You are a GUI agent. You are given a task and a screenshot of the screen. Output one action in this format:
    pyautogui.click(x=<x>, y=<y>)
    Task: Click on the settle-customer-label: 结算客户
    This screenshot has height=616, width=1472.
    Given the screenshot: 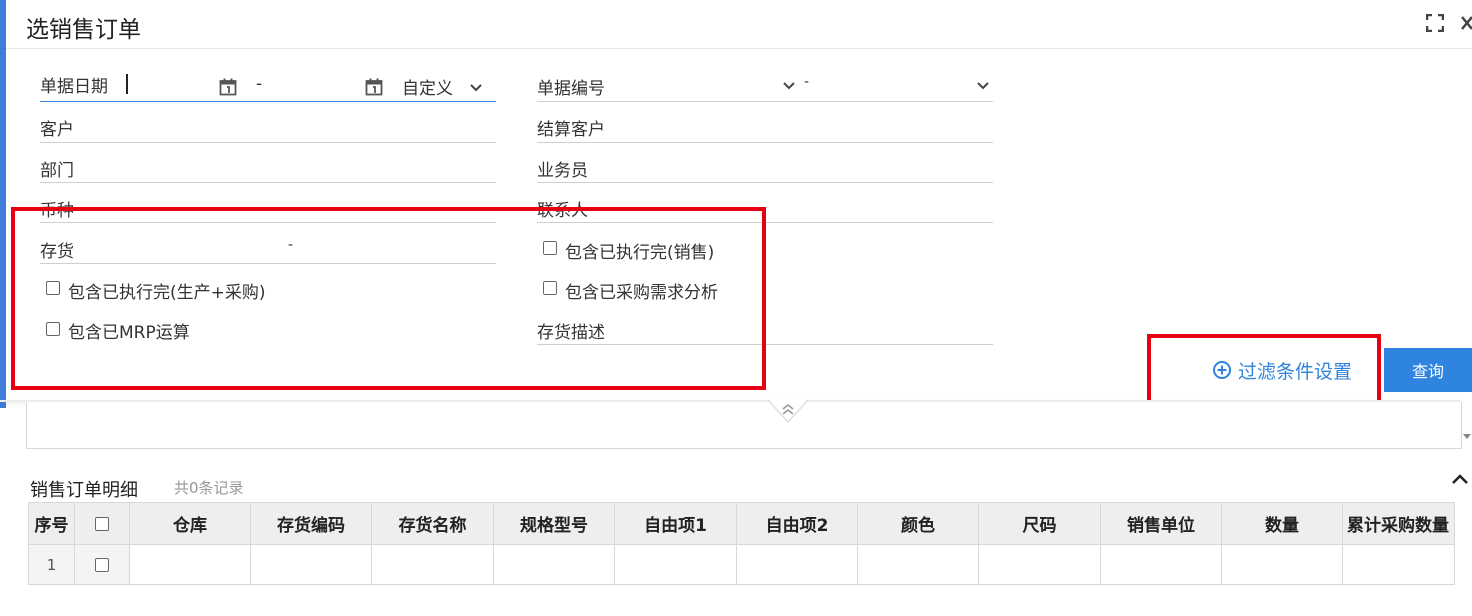 What is the action you would take?
    pyautogui.click(x=571, y=130)
    